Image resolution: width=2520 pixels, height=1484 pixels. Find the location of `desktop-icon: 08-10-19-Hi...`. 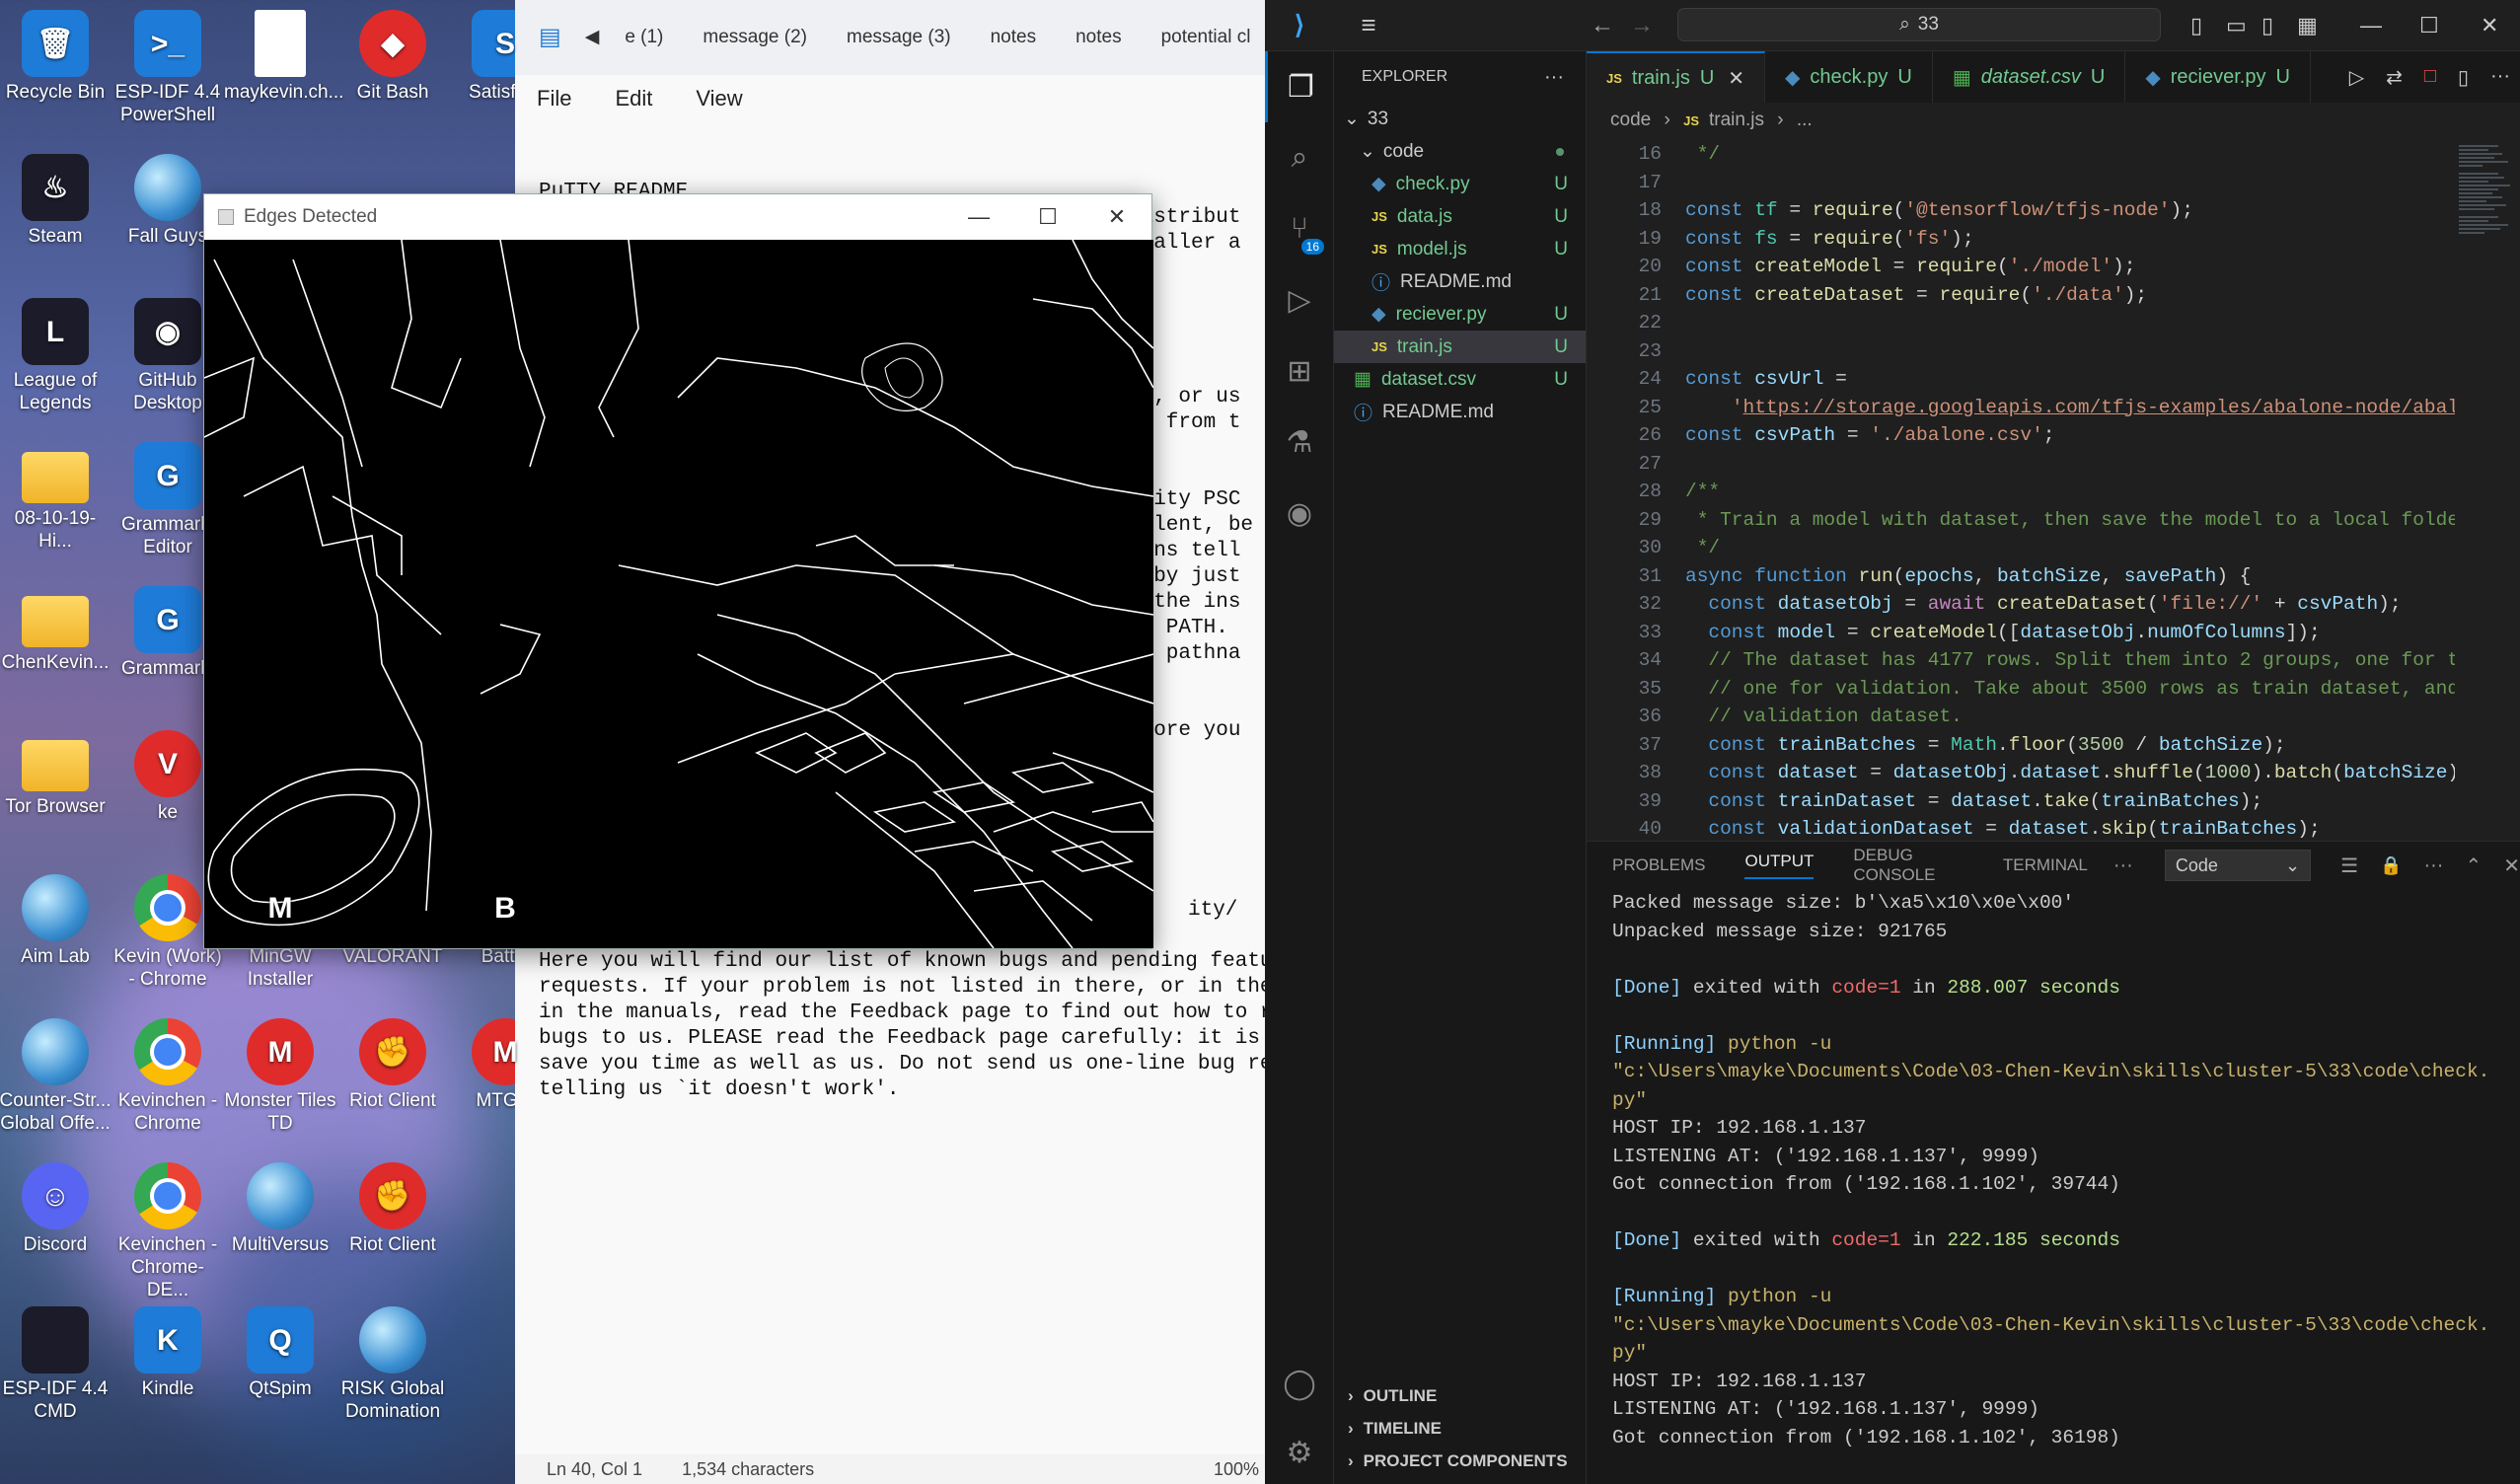

desktop-icon: 08-10-19-Hi... is located at coordinates (55, 507).